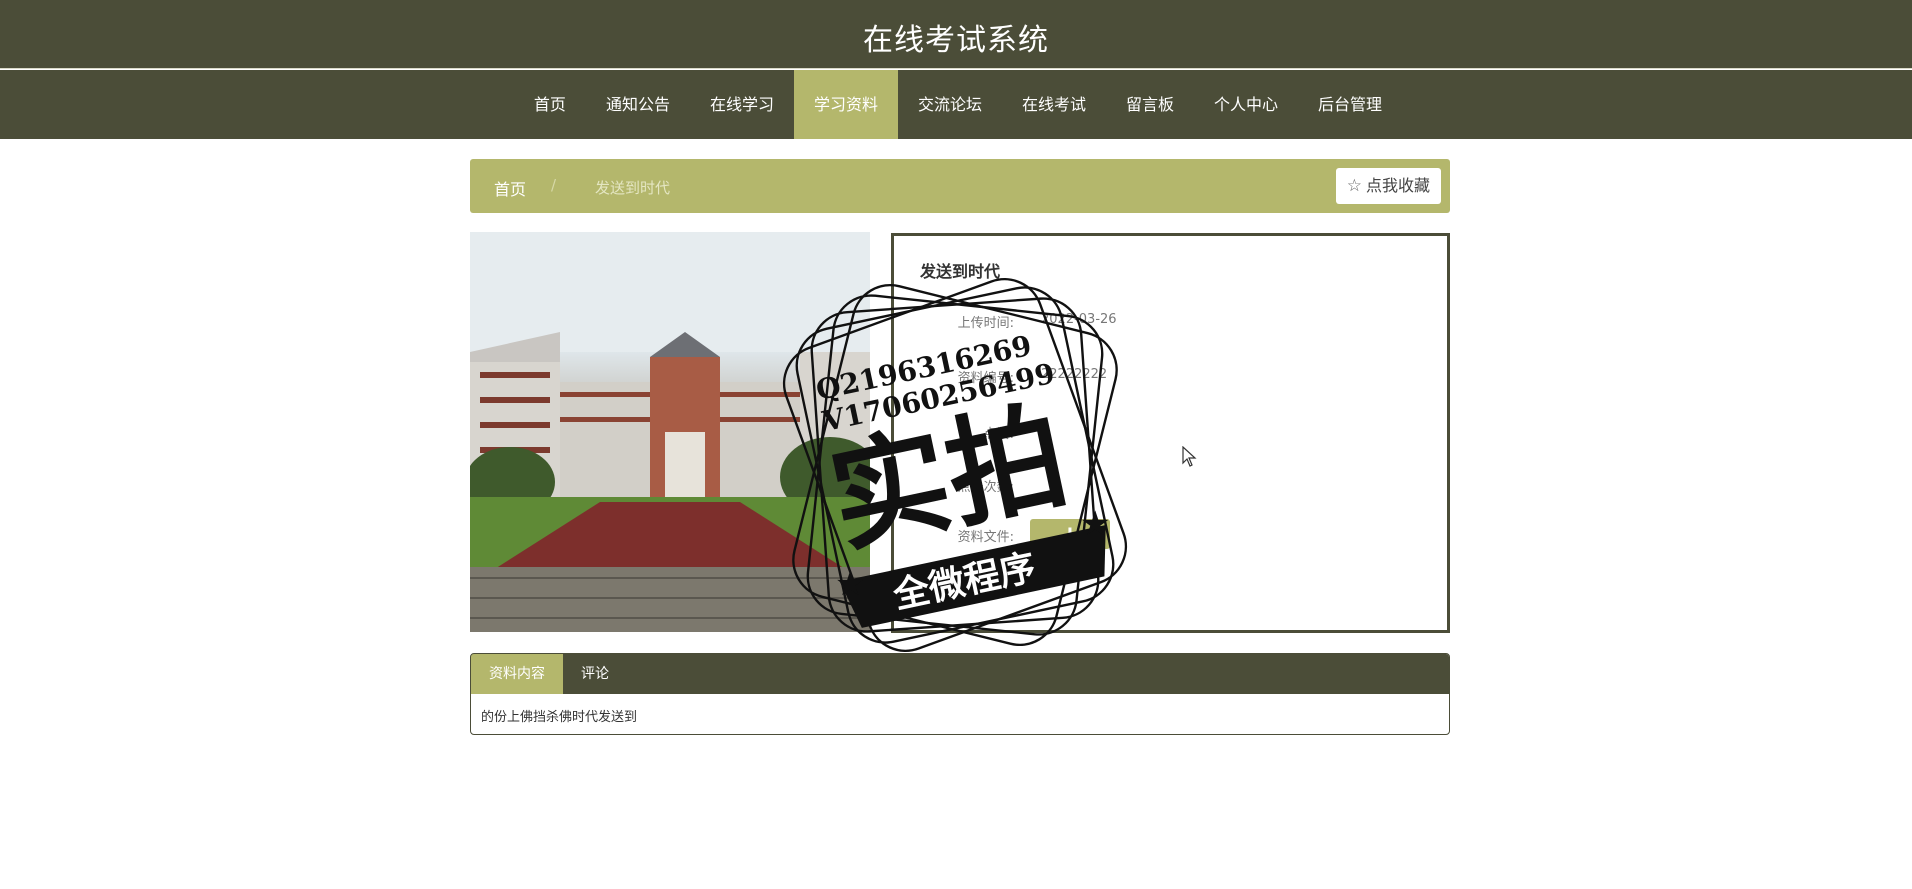 This screenshot has width=1912, height=889. Describe the element at coordinates (1150, 104) in the screenshot. I see `nav-item: 留言板` at that location.